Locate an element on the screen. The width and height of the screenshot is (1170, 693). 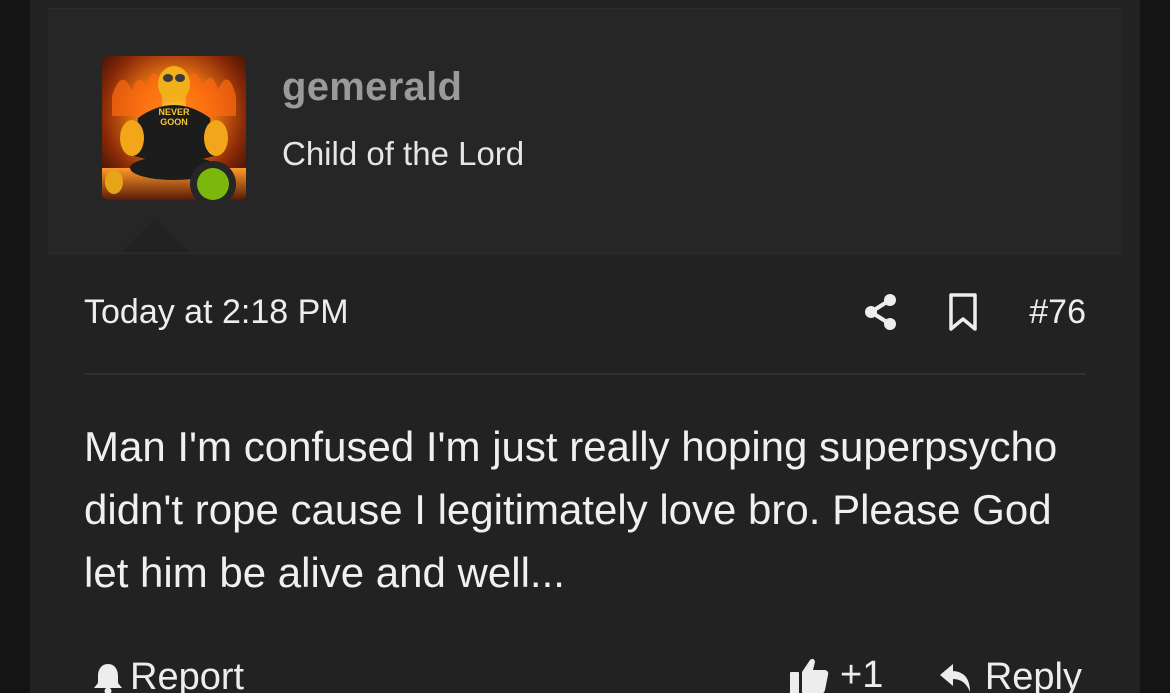
post-timestamp-link: Today at 2:18 PM is located at coordinates (216, 312).